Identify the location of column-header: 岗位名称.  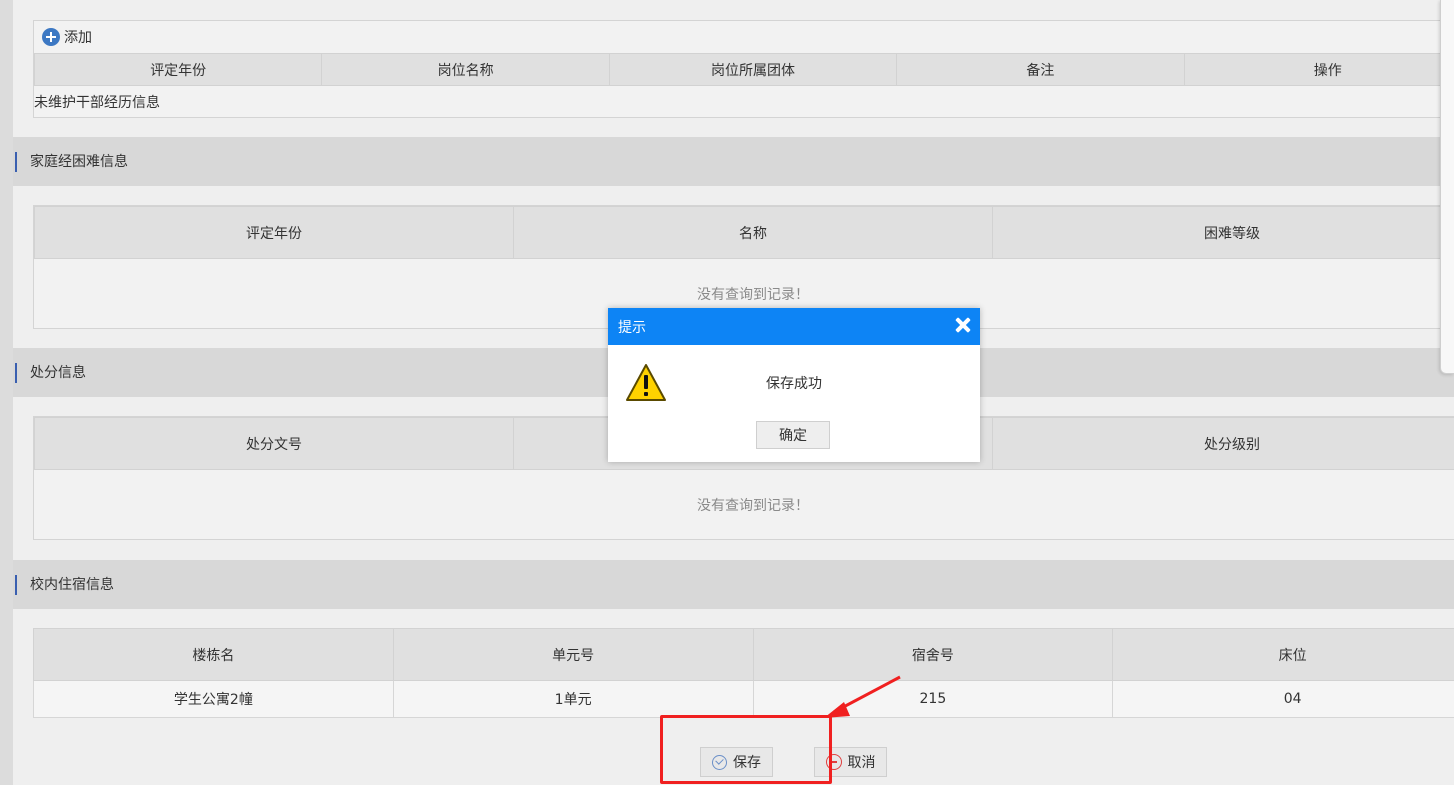
(465, 69).